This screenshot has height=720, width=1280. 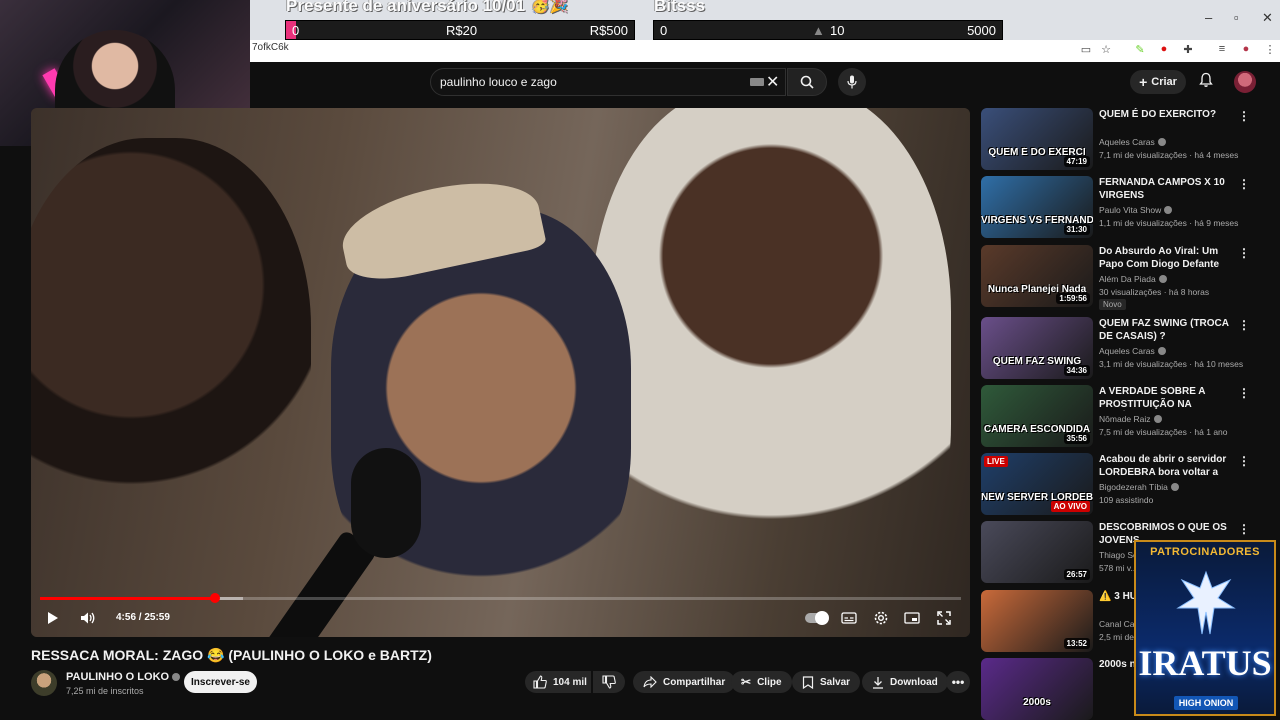 I want to click on mute-button, so click(x=88, y=618).